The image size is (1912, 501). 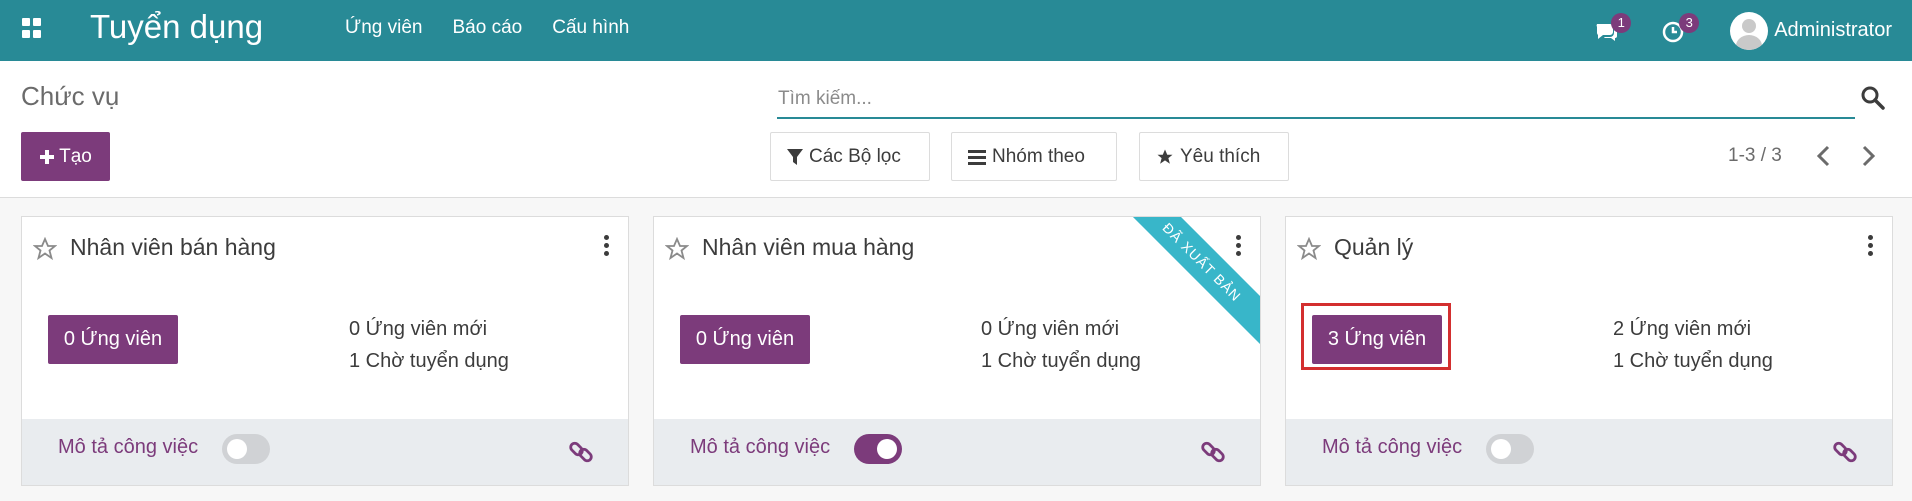 I want to click on activities-count-badge: 3, so click(x=1689, y=22).